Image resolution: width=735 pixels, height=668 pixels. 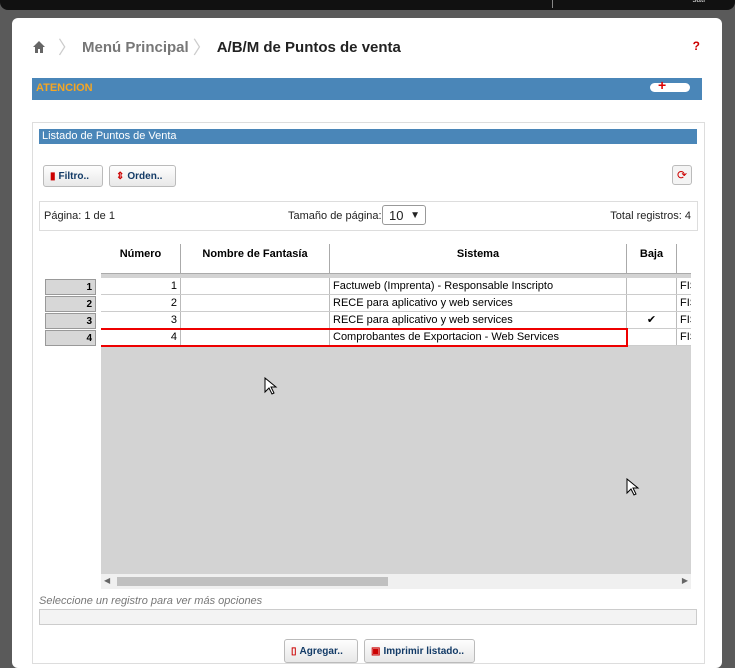 What do you see at coordinates (252, 581) in the screenshot?
I see `scrollbar-thumb` at bounding box center [252, 581].